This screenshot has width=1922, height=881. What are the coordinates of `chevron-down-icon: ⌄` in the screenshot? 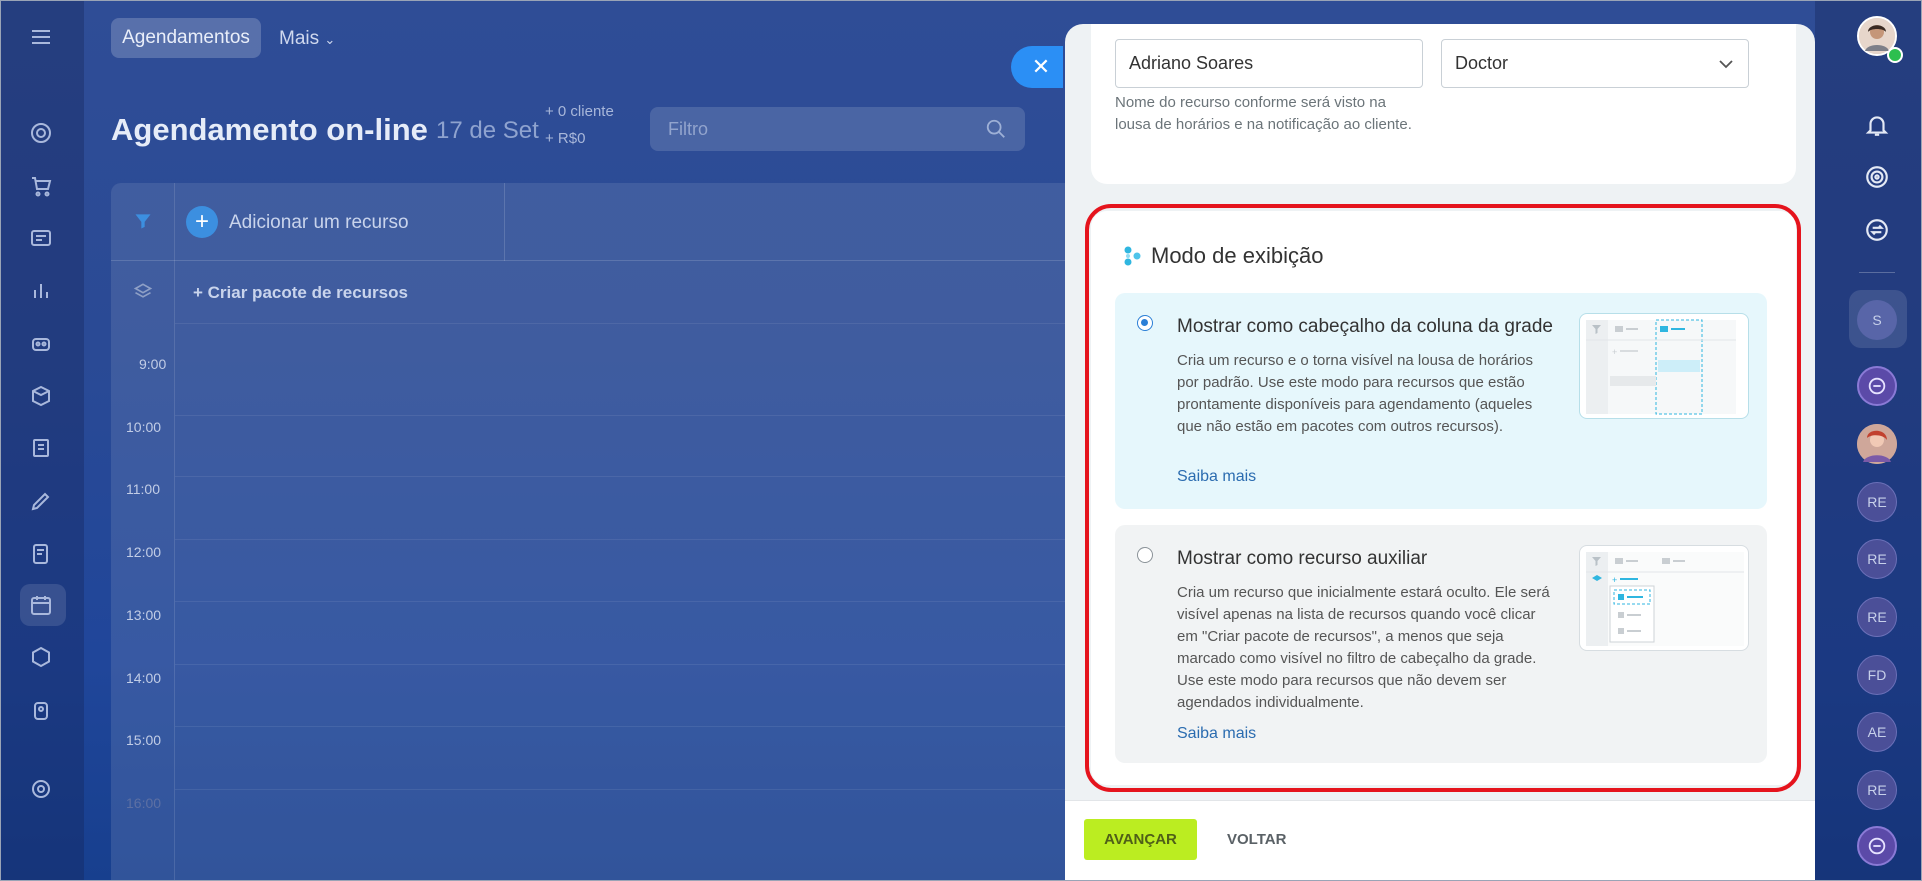 It's located at (330, 39).